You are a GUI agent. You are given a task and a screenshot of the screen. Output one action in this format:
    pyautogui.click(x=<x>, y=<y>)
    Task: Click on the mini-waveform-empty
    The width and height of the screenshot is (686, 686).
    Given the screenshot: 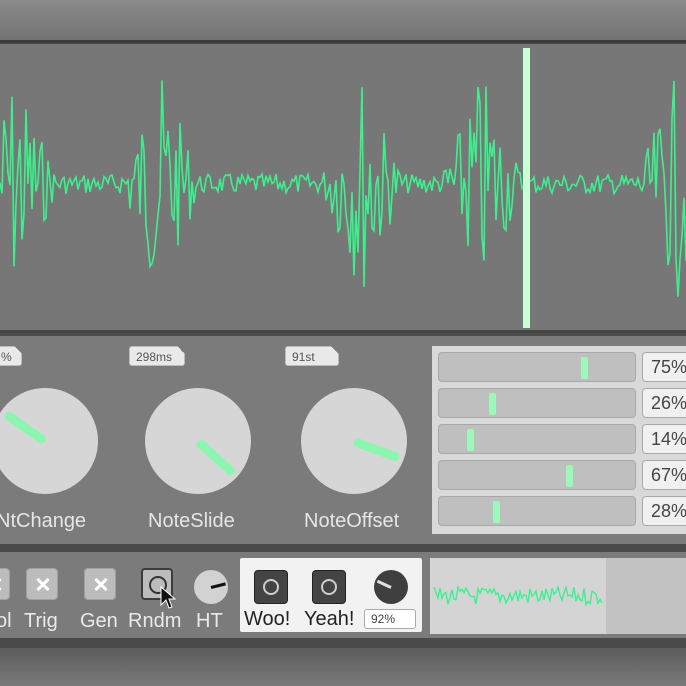 What is the action you would take?
    pyautogui.click(x=646, y=596)
    